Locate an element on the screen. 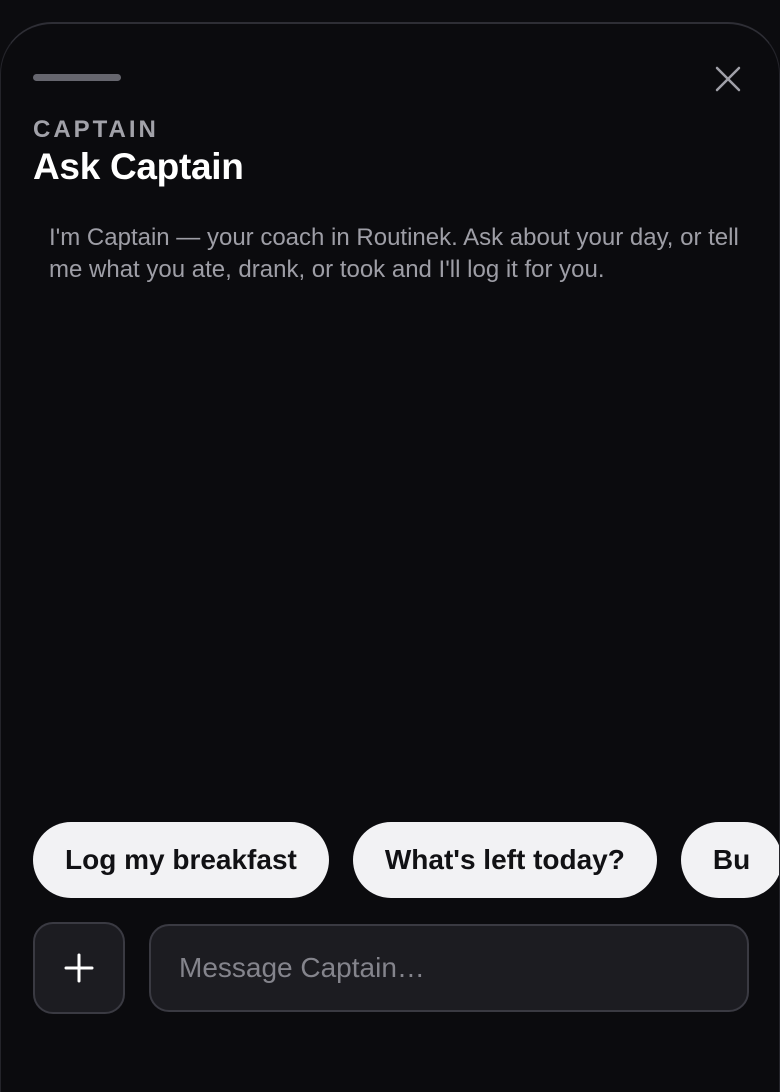 The width and height of the screenshot is (780, 1092). suggestion-chip-log-breakfast: Log my breakfast is located at coordinates (181, 860).